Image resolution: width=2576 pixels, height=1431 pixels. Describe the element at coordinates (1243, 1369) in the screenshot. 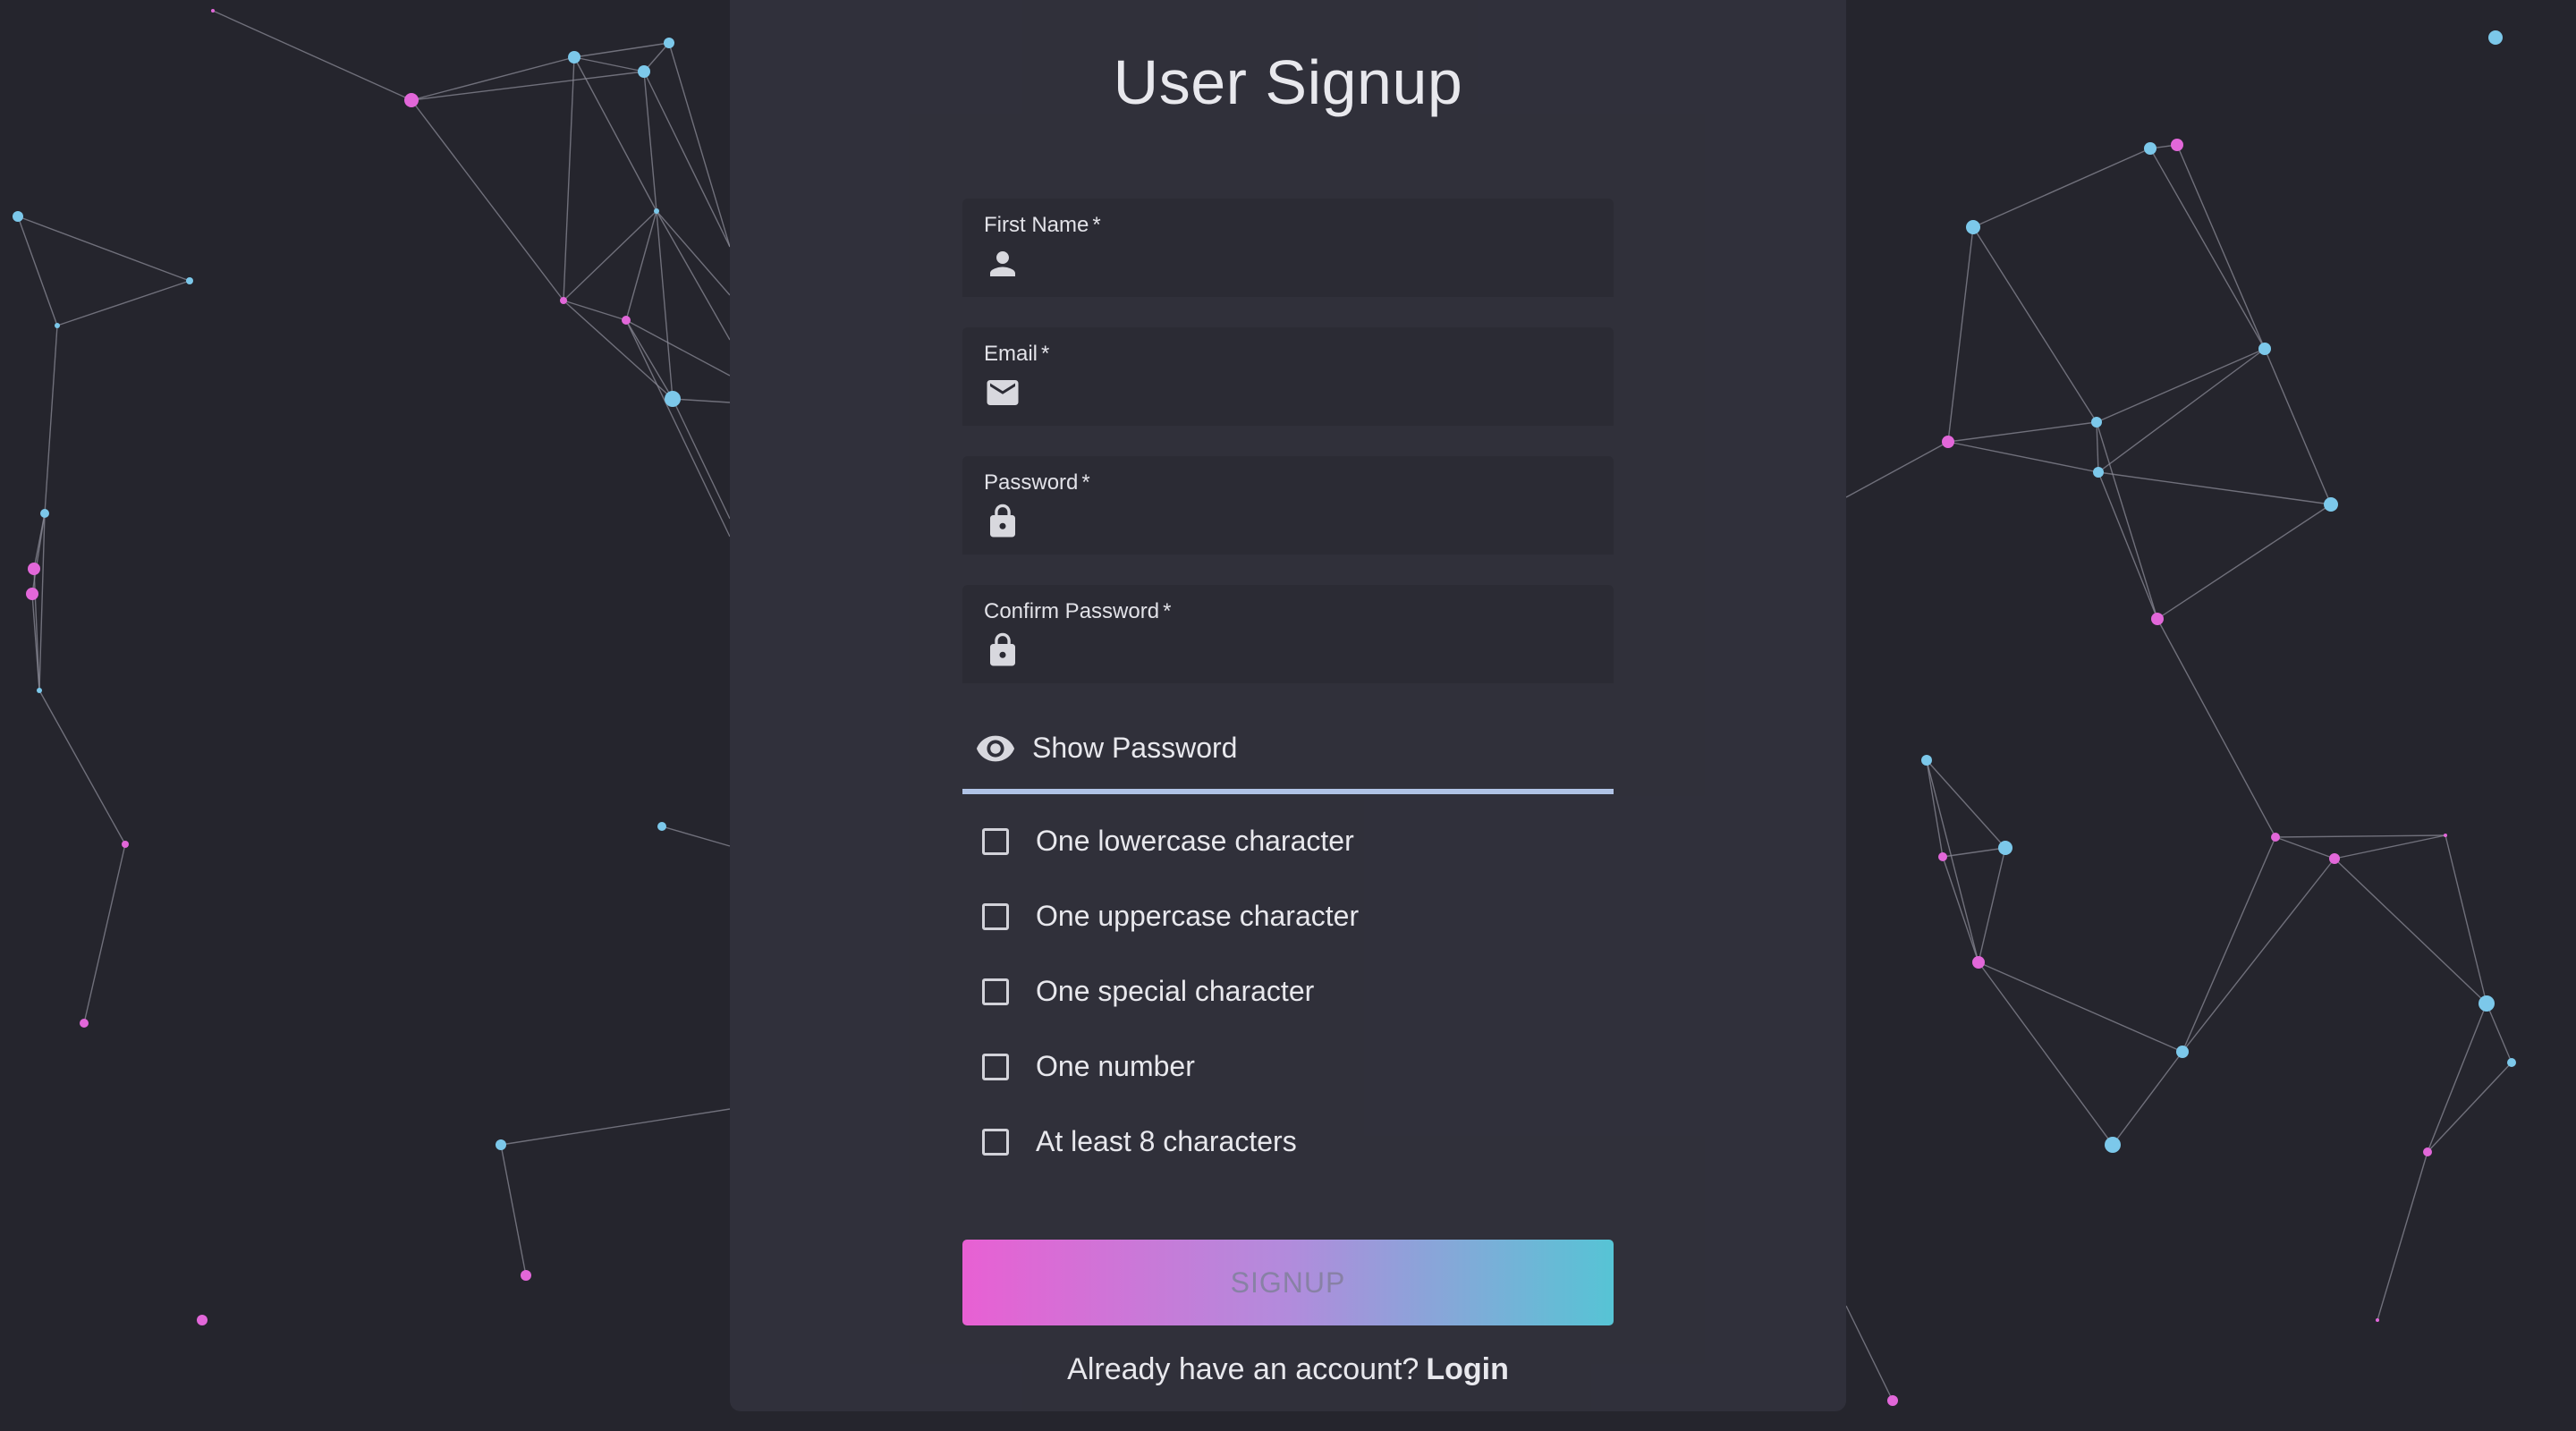

I see `login-prompt-text: Already have an account?` at that location.